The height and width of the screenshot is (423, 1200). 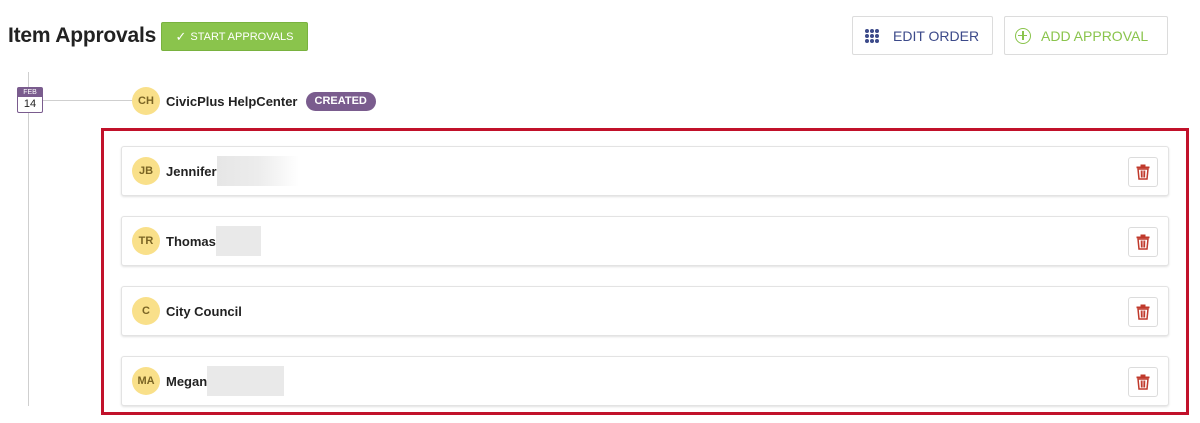 I want to click on start-approvals-label: START APPROVALS, so click(x=242, y=36).